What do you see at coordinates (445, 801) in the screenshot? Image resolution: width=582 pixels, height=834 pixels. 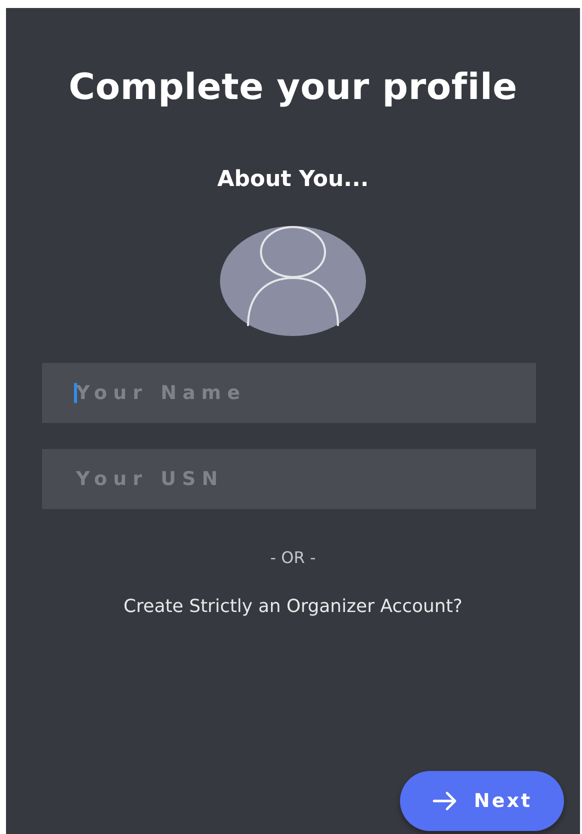 I see `arrow-right-icon` at bounding box center [445, 801].